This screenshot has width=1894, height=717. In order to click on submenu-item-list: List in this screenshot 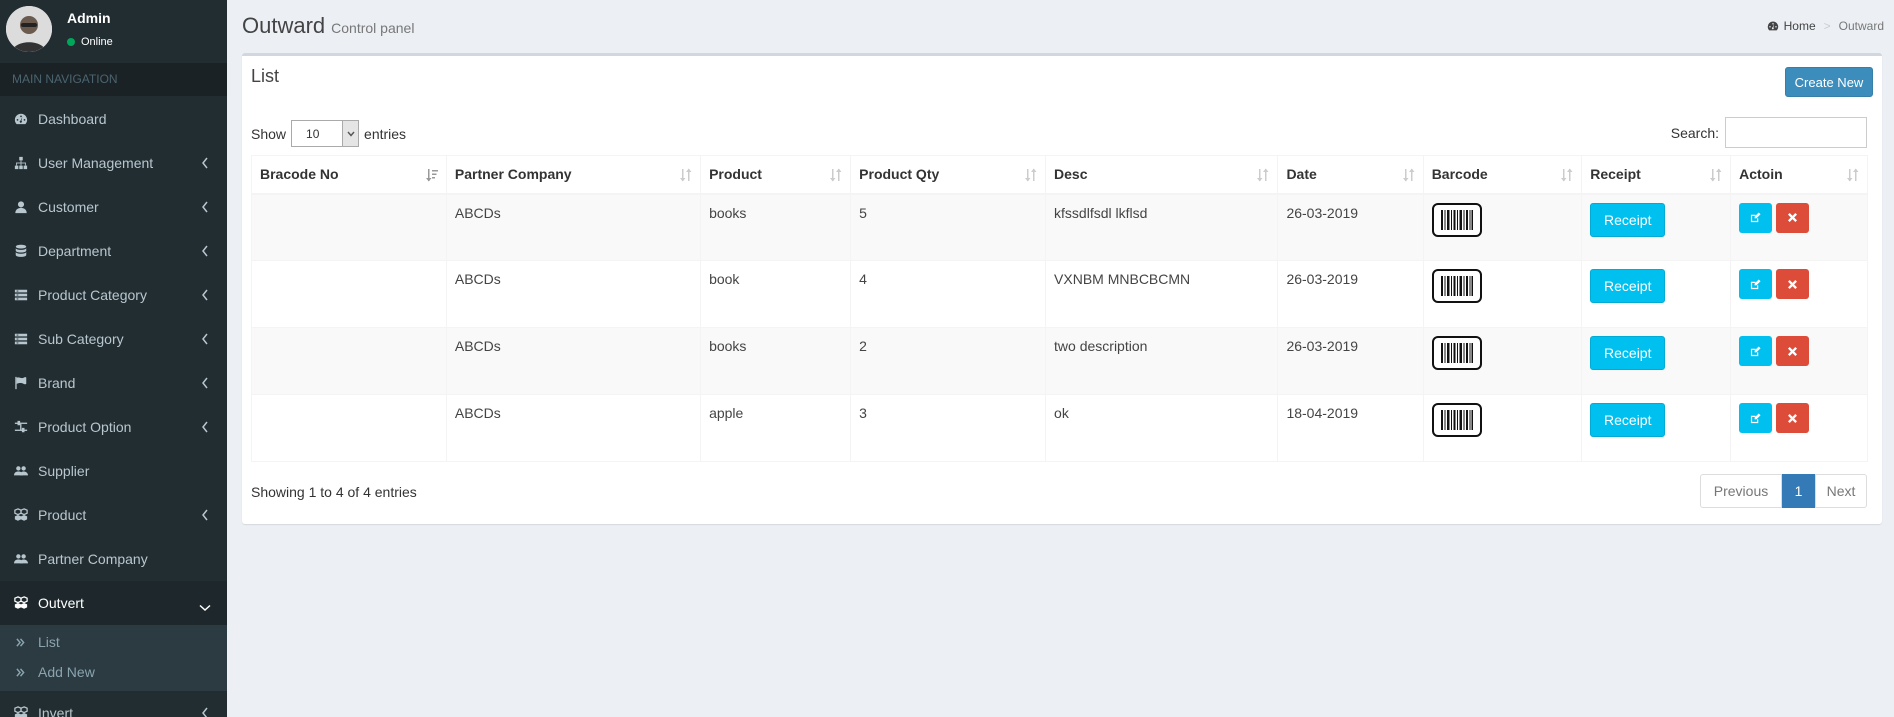, I will do `click(113, 642)`.